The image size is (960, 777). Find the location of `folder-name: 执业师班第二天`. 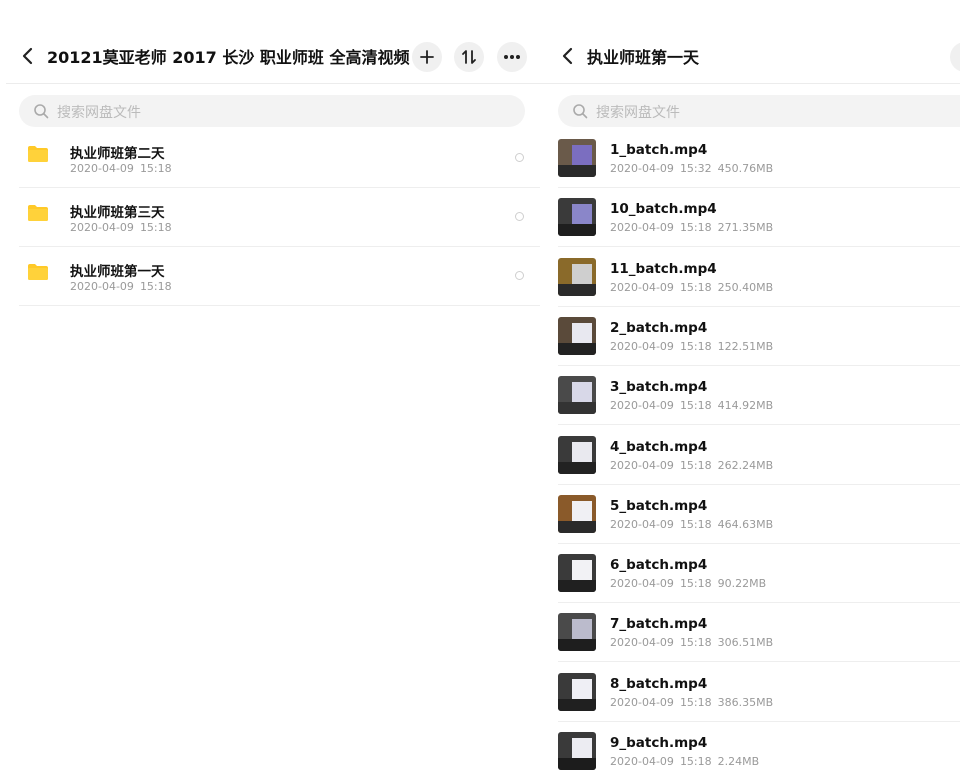

folder-name: 执业师班第二天 is located at coordinates (117, 154).